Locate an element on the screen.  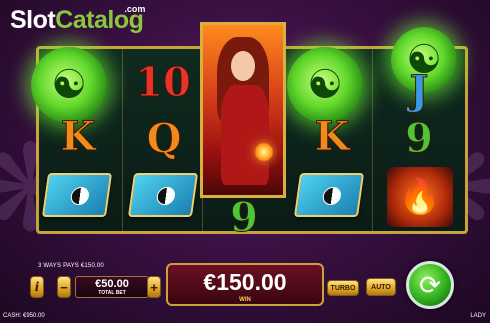
lady-wild-symbol is located at coordinates (243, 110).